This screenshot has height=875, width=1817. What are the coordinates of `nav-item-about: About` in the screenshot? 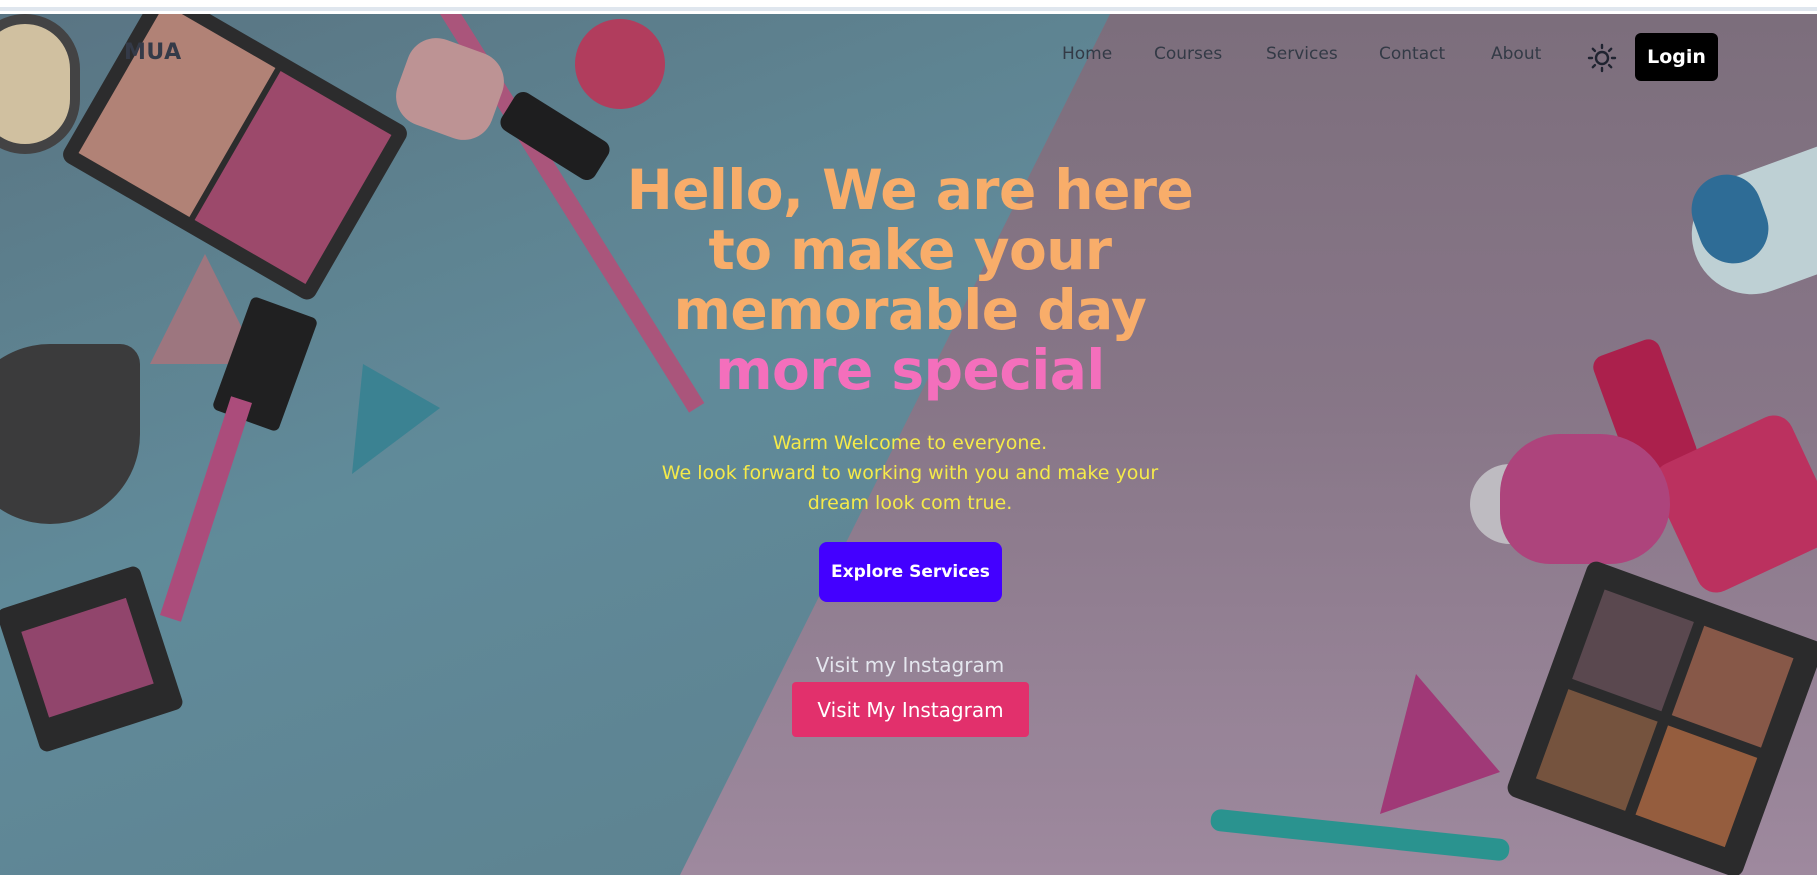 It's located at (1516, 54).